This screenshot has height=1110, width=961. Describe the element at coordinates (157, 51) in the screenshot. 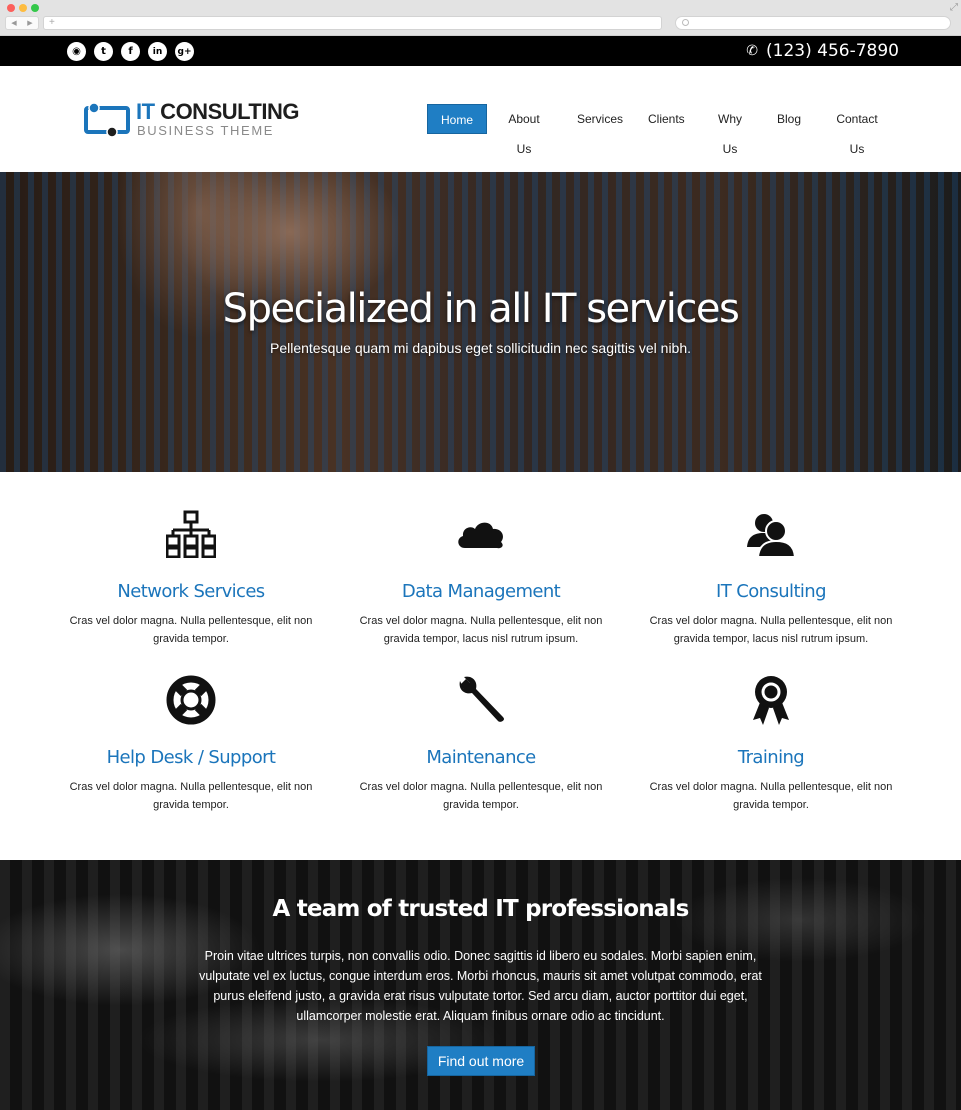

I see `linkedin-icon: in` at that location.